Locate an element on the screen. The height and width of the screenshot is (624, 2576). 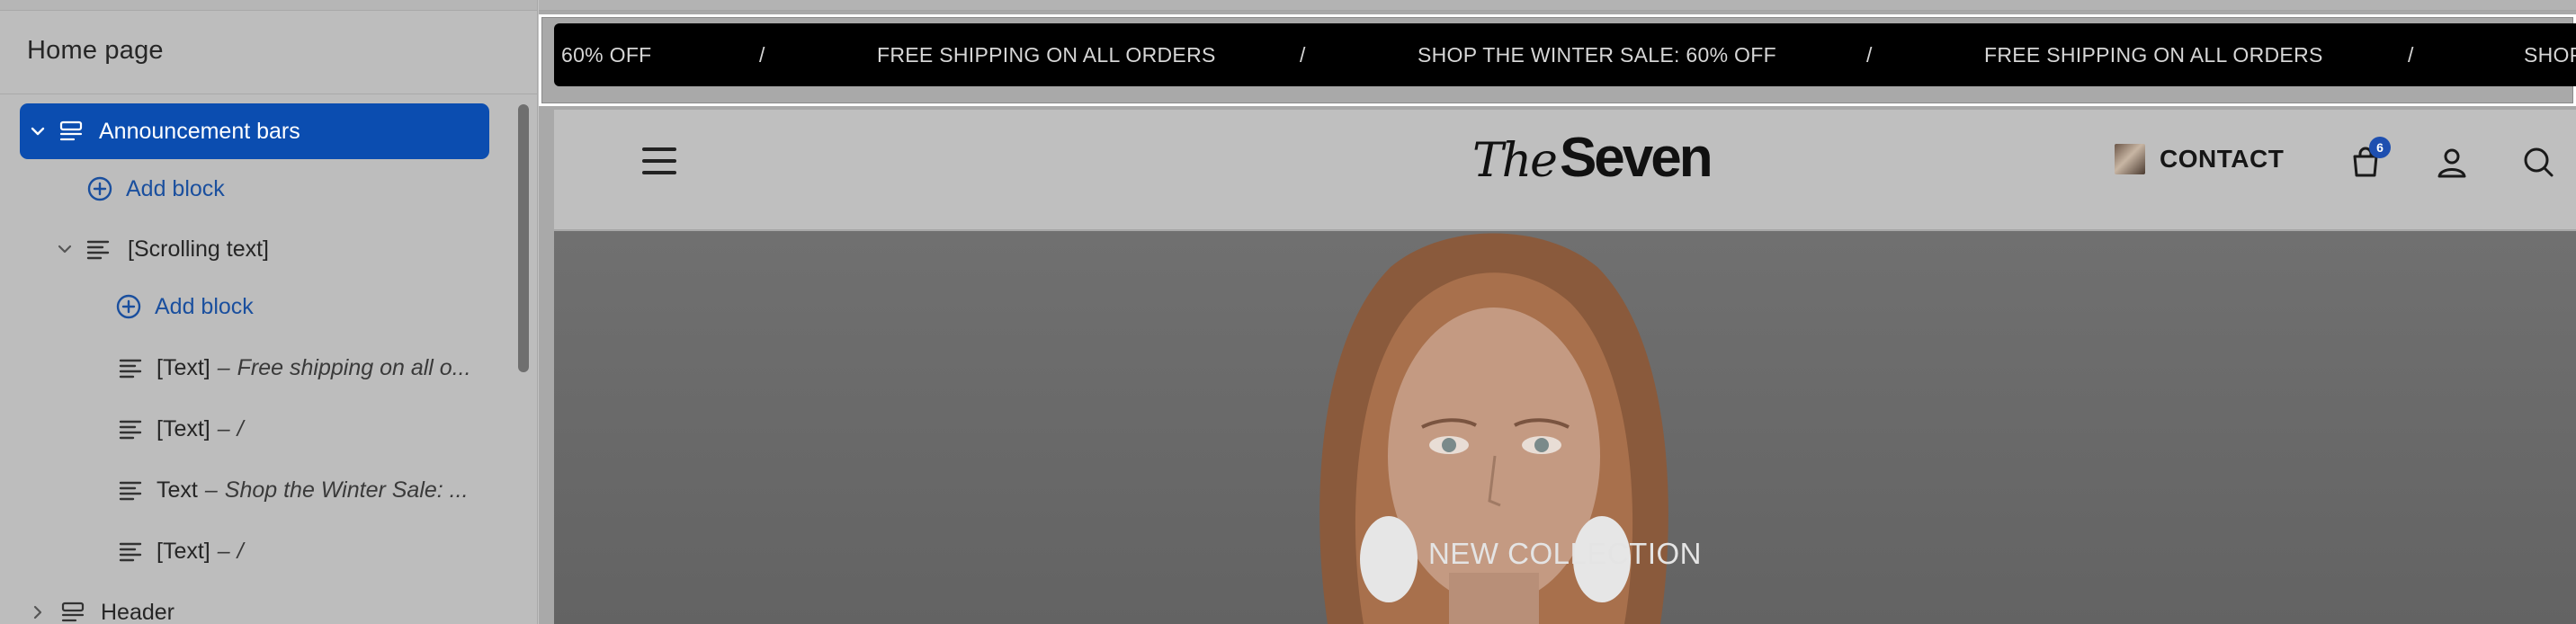
tree-item-announcement-bars: Announcement bars is located at coordinates (255, 131).